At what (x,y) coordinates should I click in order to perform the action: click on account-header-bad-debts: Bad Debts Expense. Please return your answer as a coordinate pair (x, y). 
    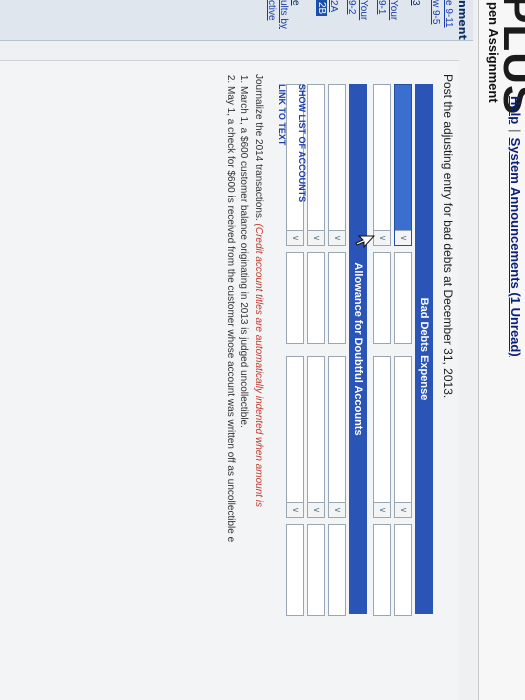
    Looking at the image, I should click on (424, 349).